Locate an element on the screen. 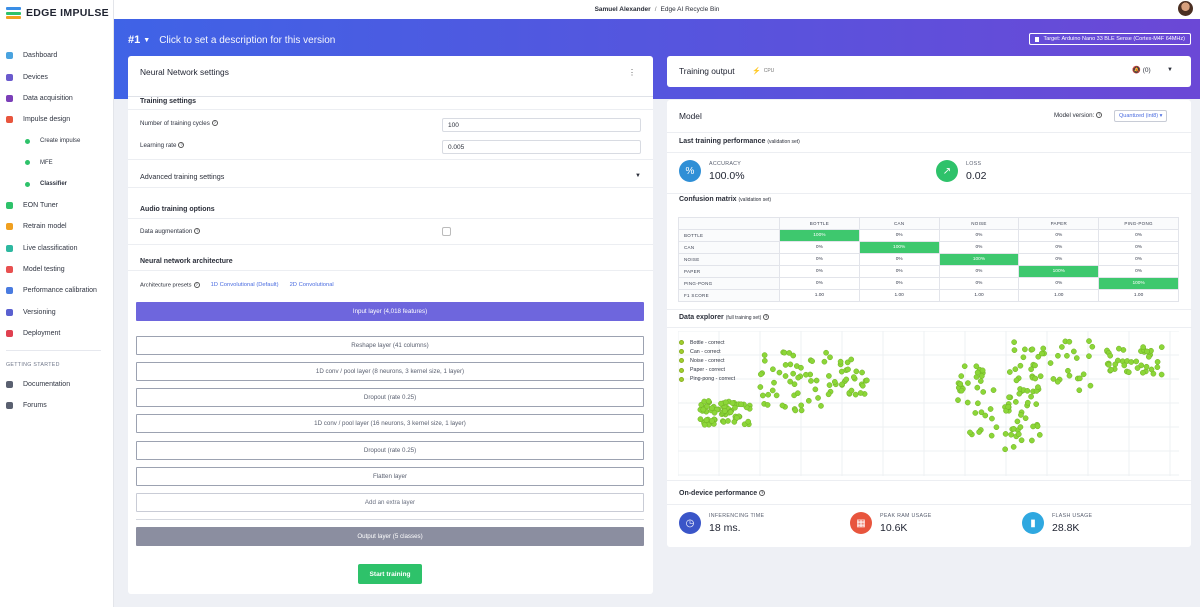 This screenshot has width=1200, height=607. output-layer: Output layer (5 classes) is located at coordinates (390, 536).